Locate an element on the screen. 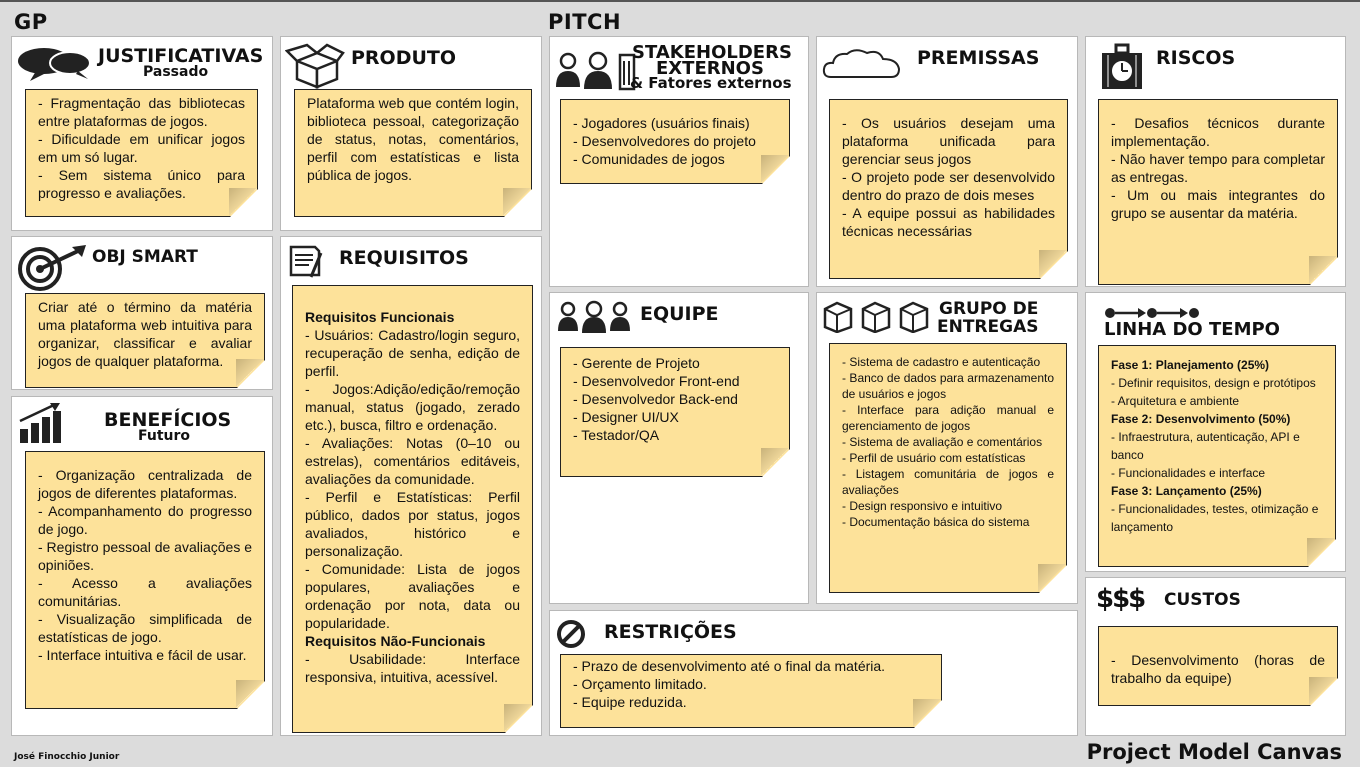  list-item: - Desenvolvedor Front-end is located at coordinates (656, 381).